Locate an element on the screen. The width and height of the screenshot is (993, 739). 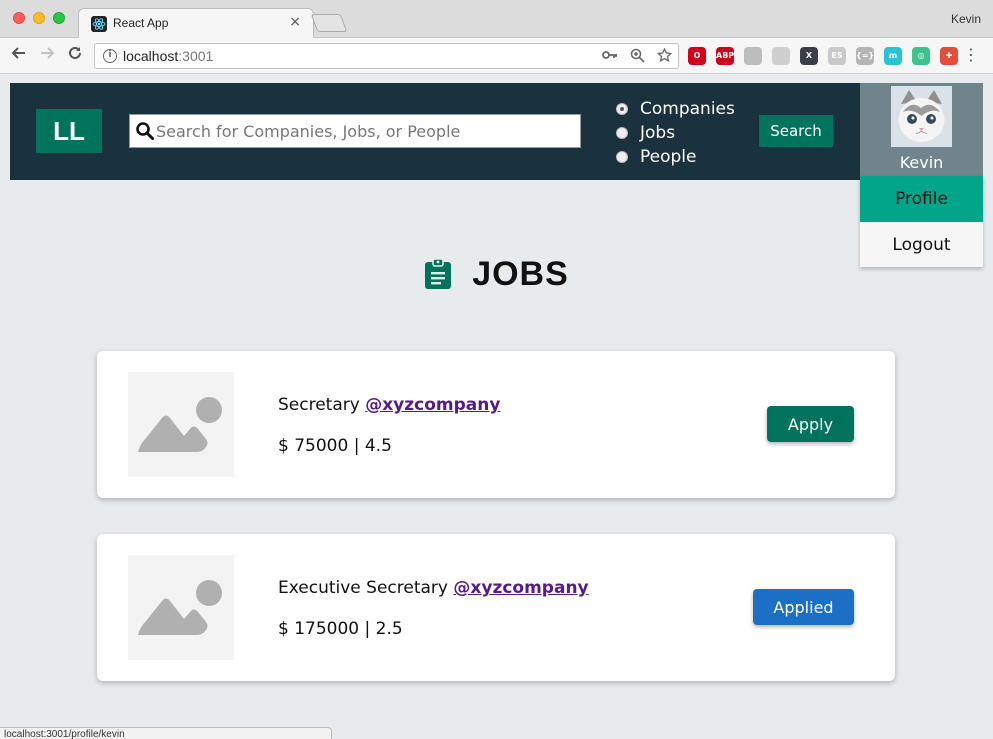
search-button: Search is located at coordinates (796, 131).